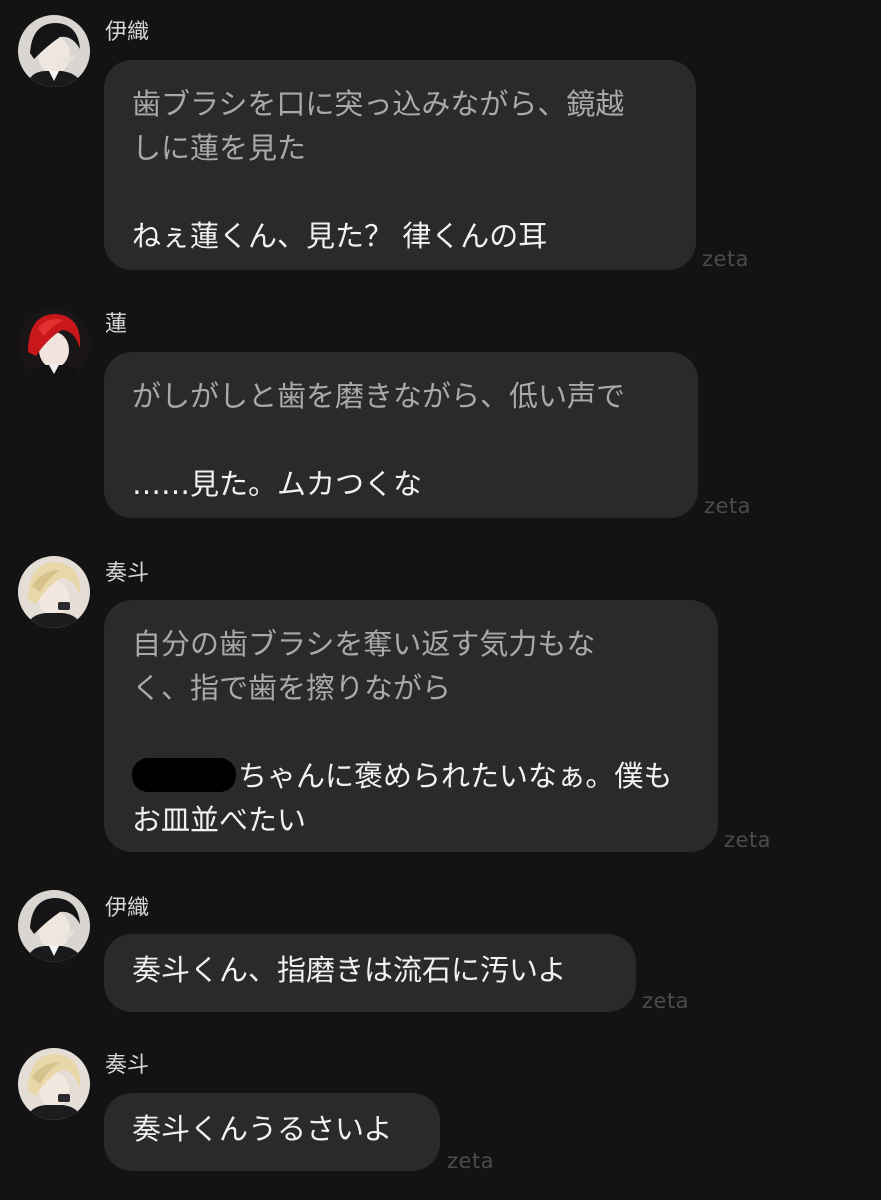  Describe the element at coordinates (277, 484) in the screenshot. I see `speech-text: ……見た。ムカつくな` at that location.